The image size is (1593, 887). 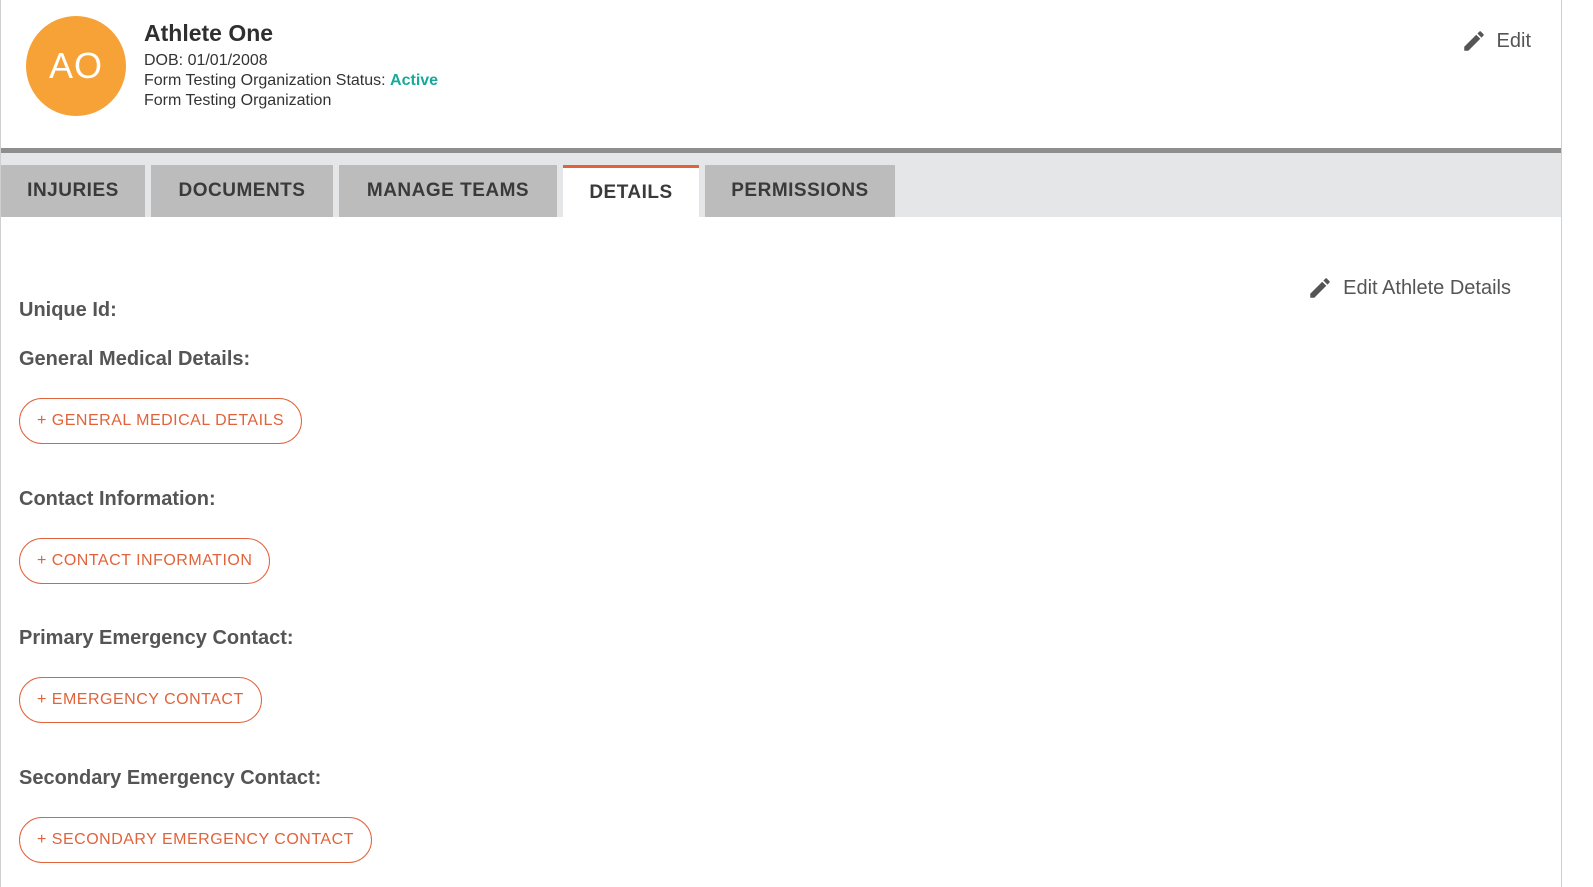 What do you see at coordinates (1513, 40) in the screenshot?
I see `edit-label: Edit` at bounding box center [1513, 40].